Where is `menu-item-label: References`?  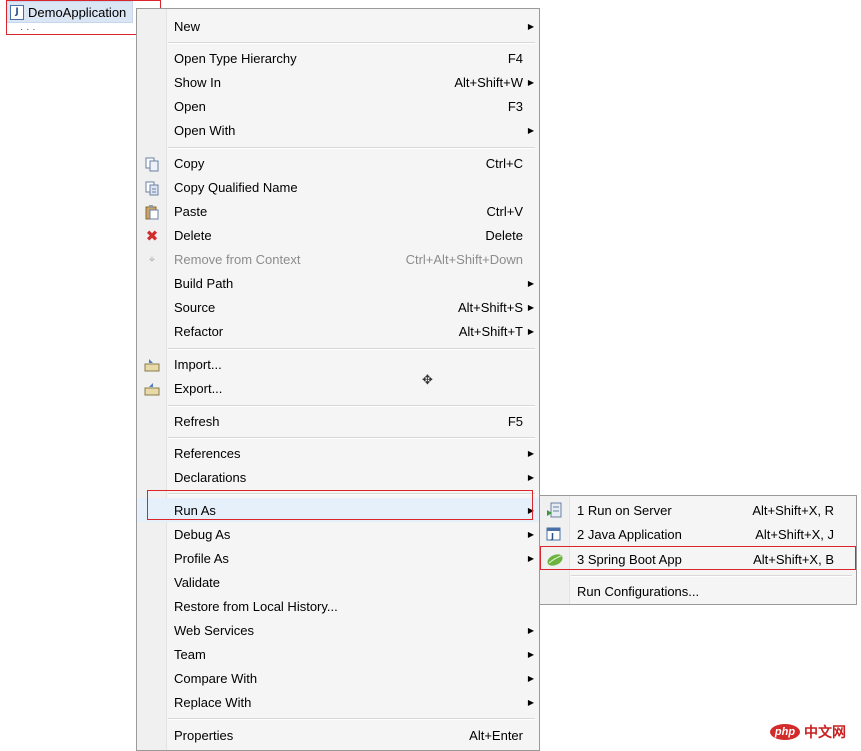 menu-item-label: References is located at coordinates (207, 453).